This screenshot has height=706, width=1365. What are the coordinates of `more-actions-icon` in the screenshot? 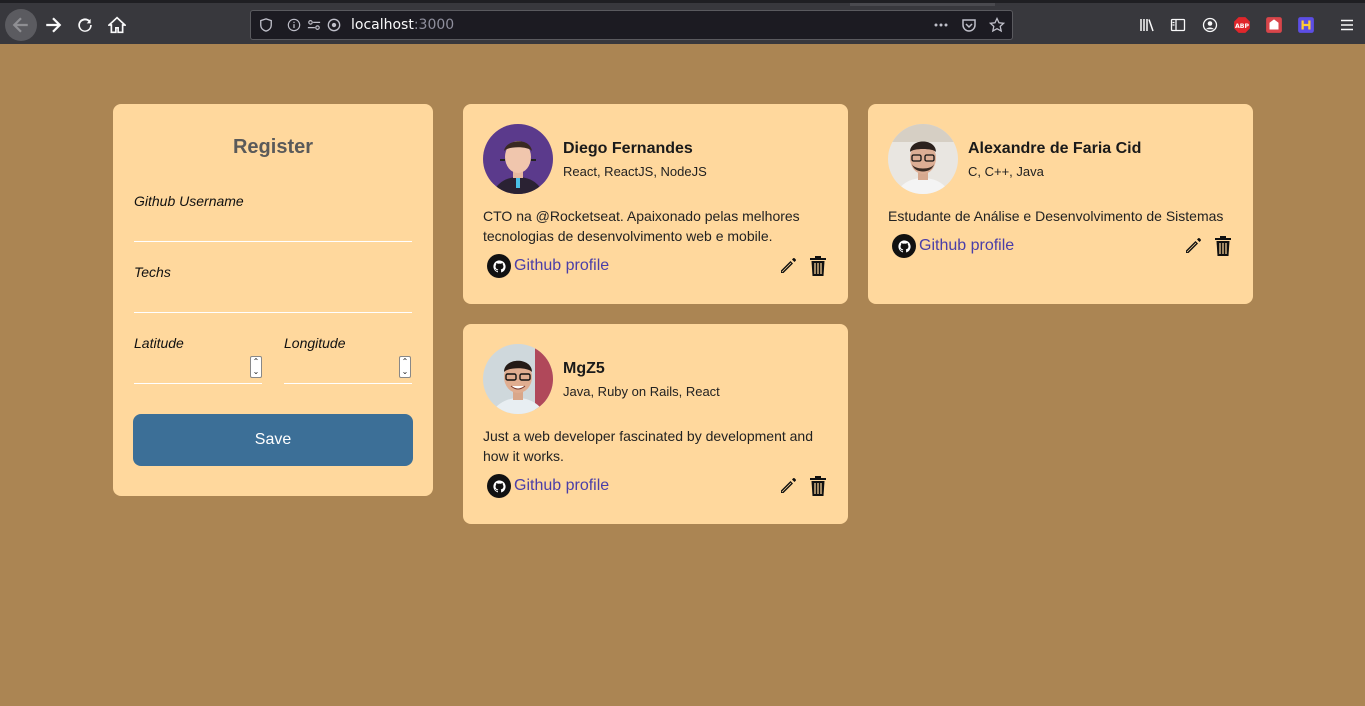 It's located at (941, 25).